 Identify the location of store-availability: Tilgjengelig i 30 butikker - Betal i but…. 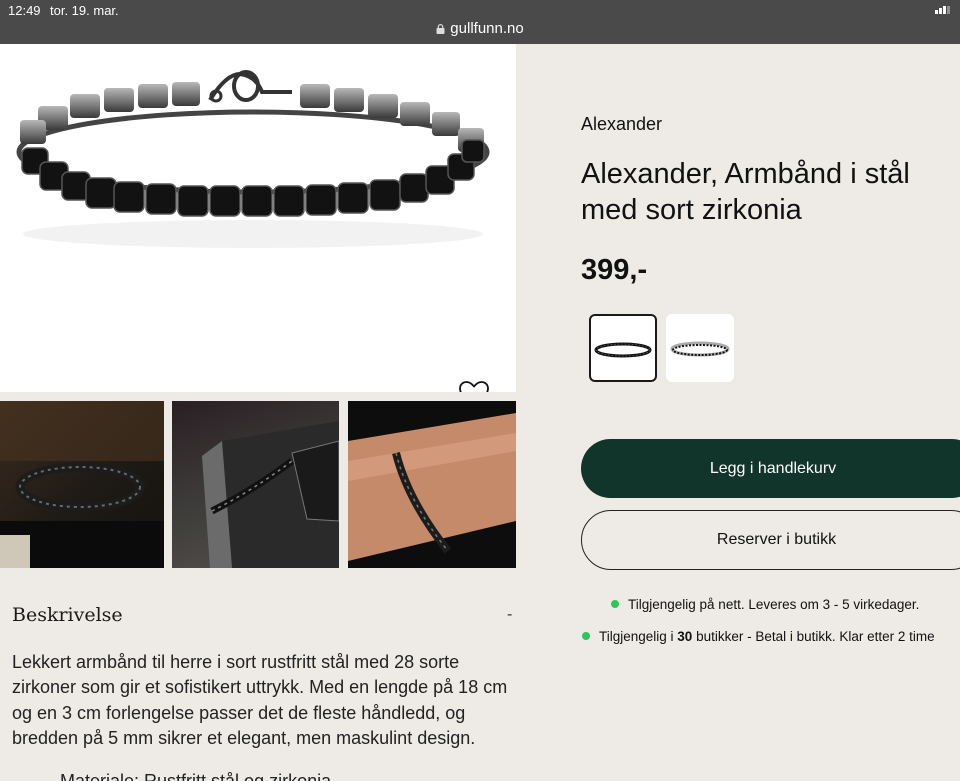
(758, 636).